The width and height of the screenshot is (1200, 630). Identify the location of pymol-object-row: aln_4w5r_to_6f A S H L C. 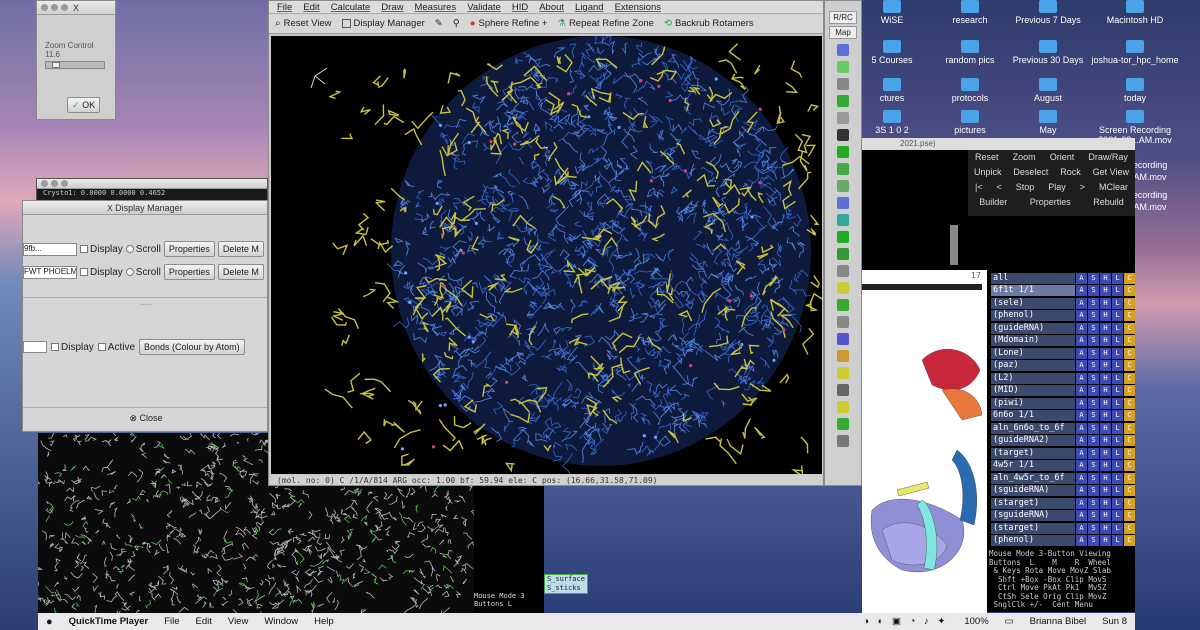
(1061, 478).